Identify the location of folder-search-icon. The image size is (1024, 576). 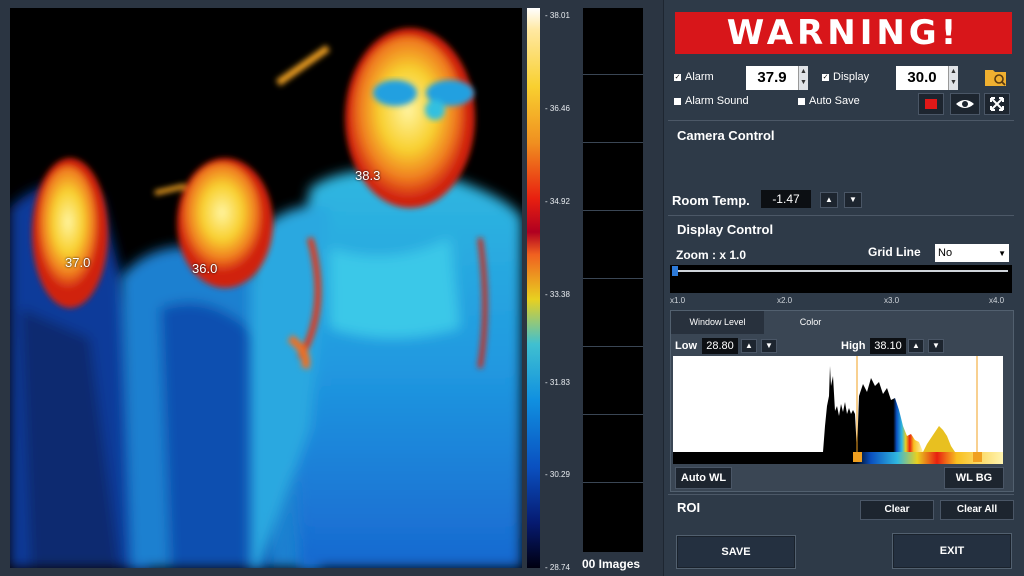
(996, 77).